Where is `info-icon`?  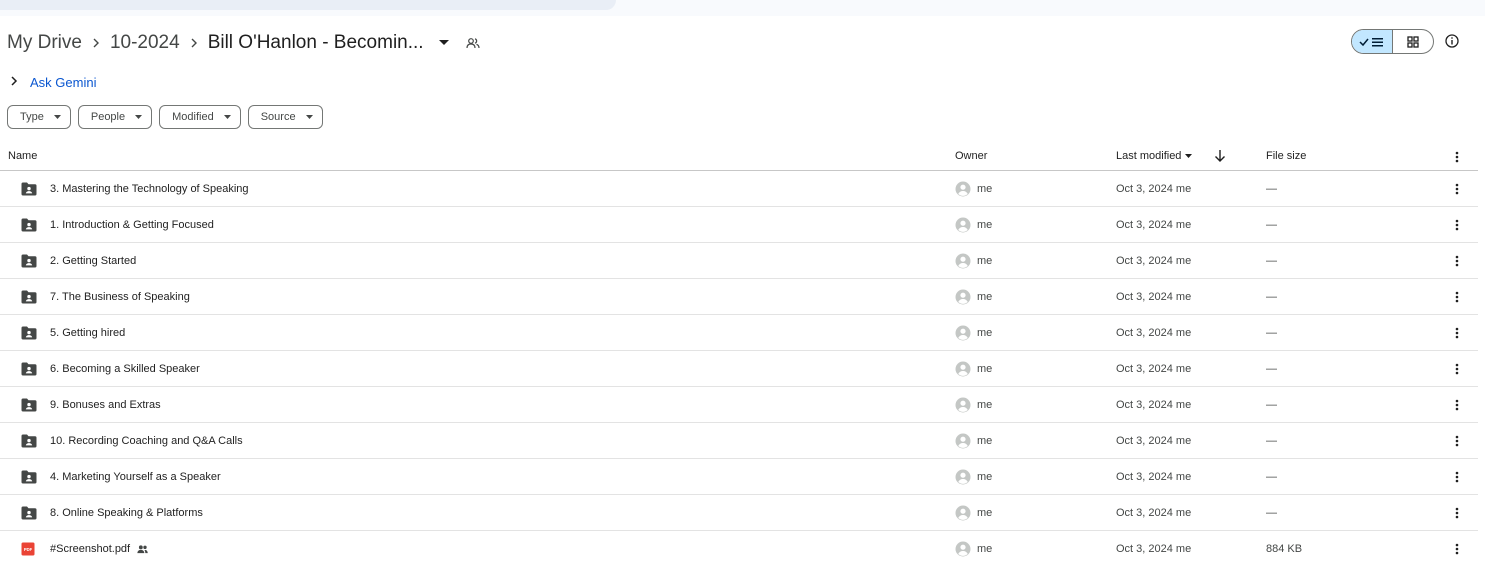
info-icon is located at coordinates (1452, 41).